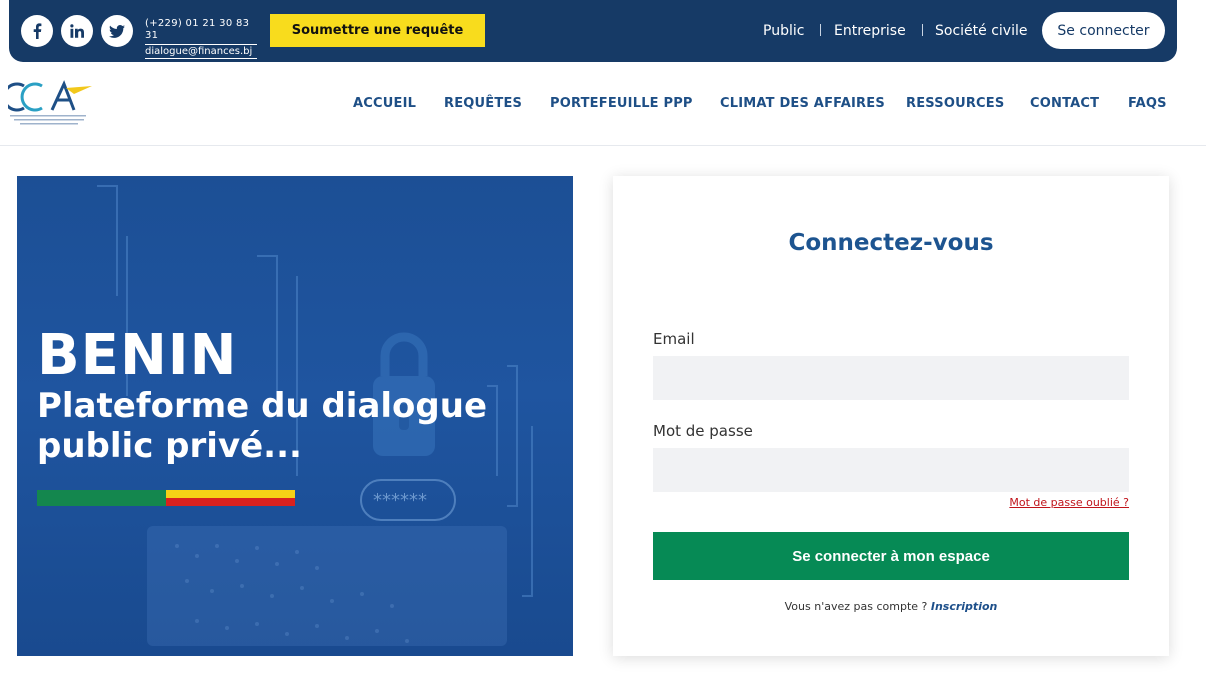 This screenshot has width=1206, height=691. I want to click on hero-title: BENIN, so click(137, 355).